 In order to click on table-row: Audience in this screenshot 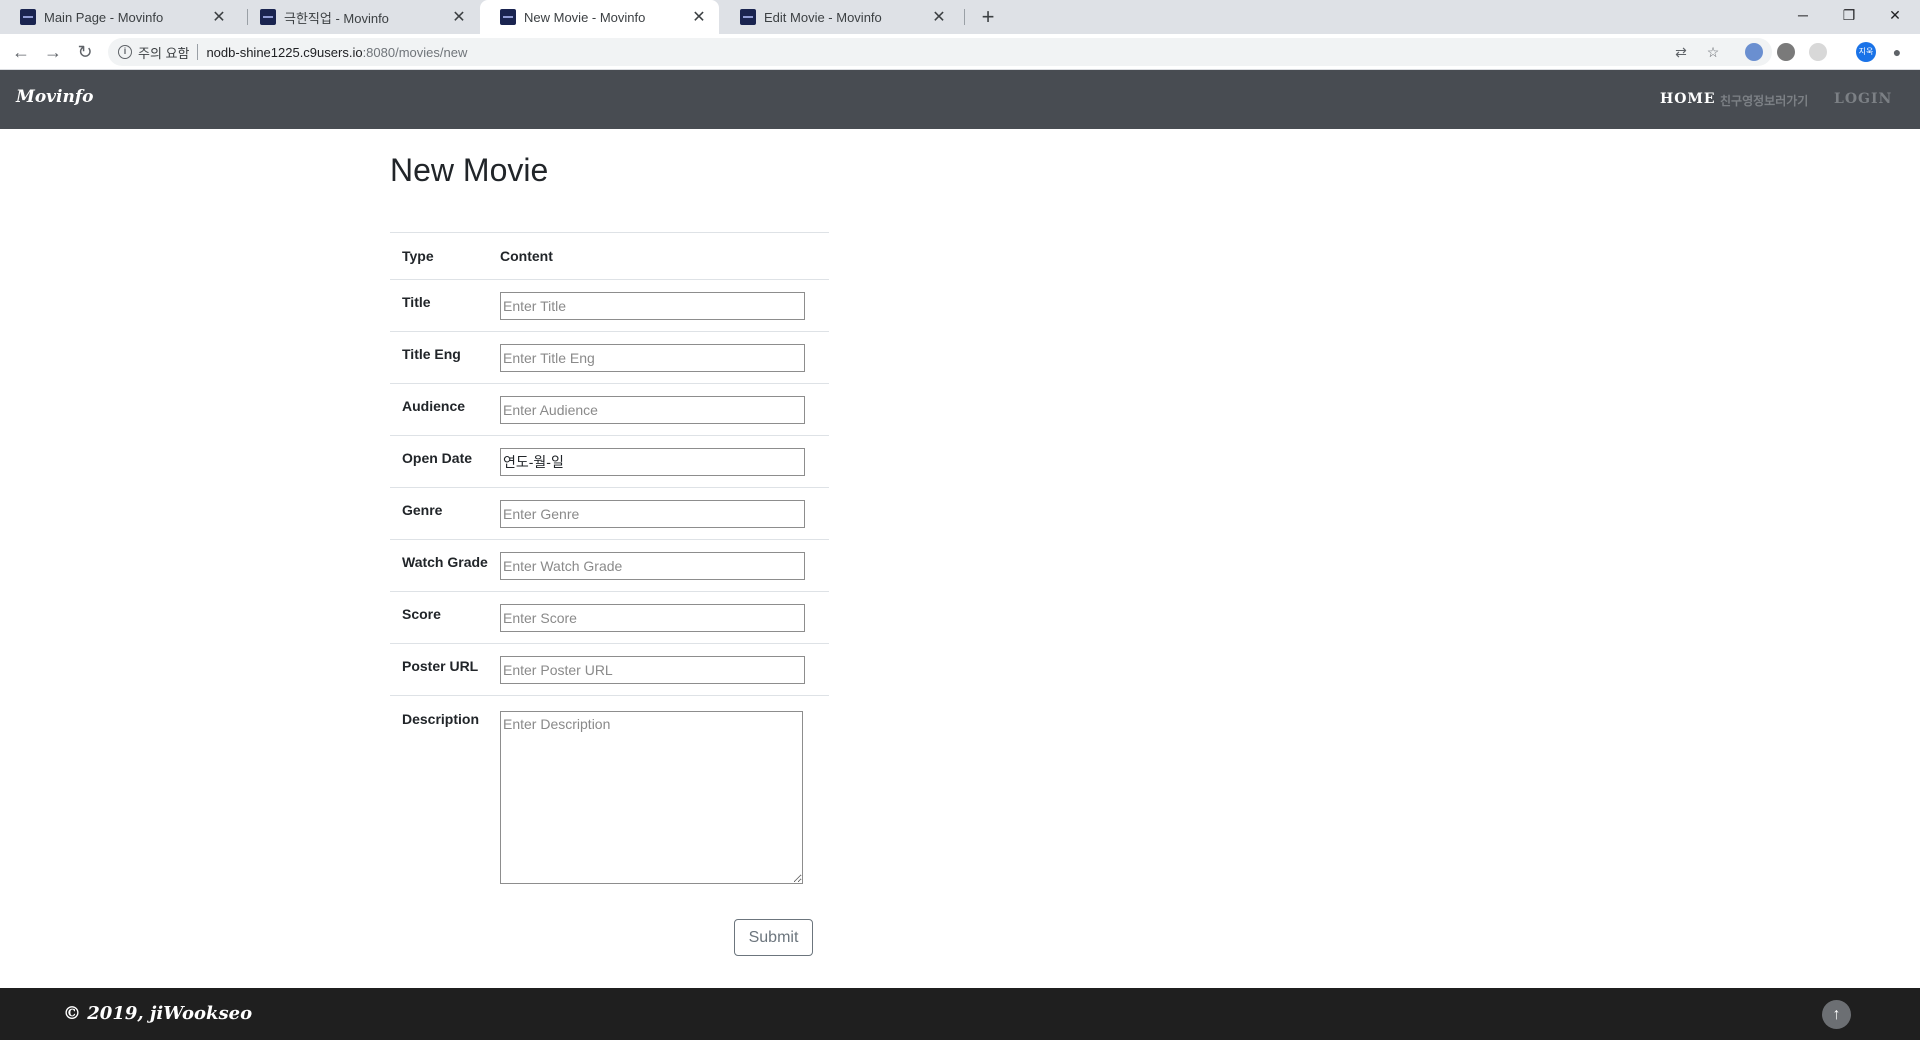, I will do `click(609, 409)`.